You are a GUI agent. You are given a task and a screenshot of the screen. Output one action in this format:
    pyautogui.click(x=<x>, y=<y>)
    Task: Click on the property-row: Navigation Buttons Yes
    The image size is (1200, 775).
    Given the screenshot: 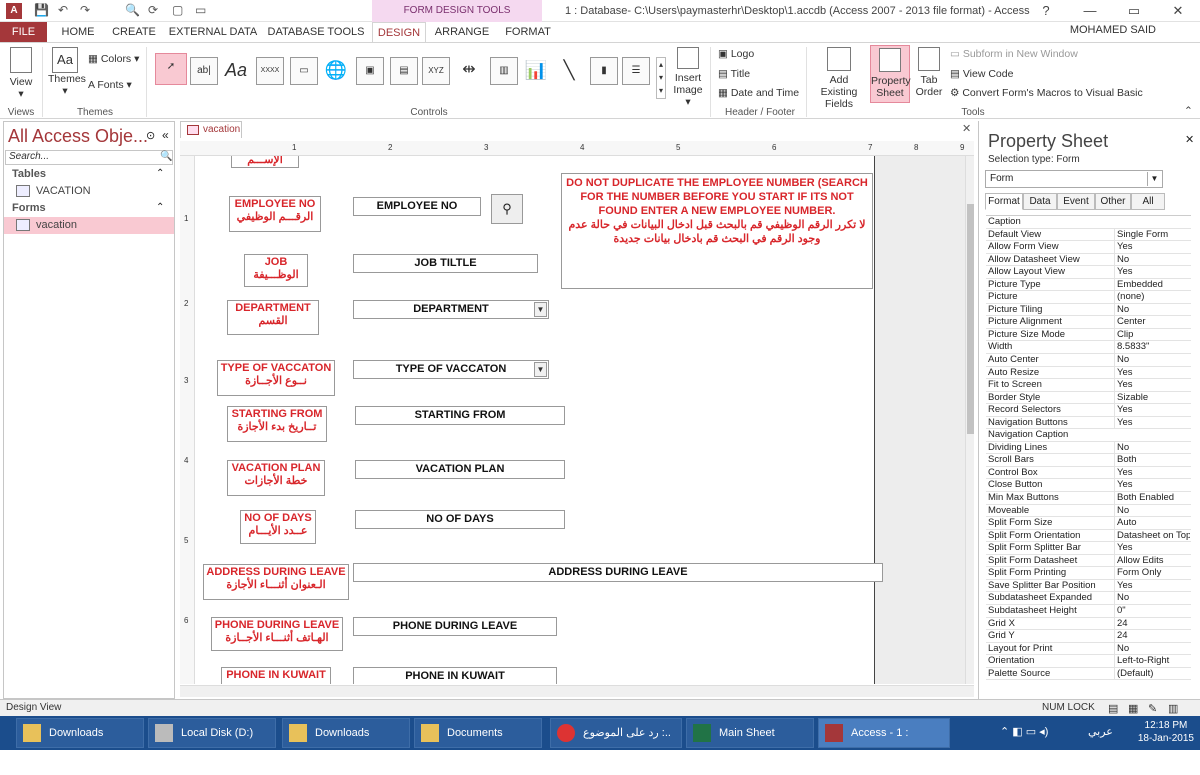 What is the action you would take?
    pyautogui.click(x=1088, y=423)
    